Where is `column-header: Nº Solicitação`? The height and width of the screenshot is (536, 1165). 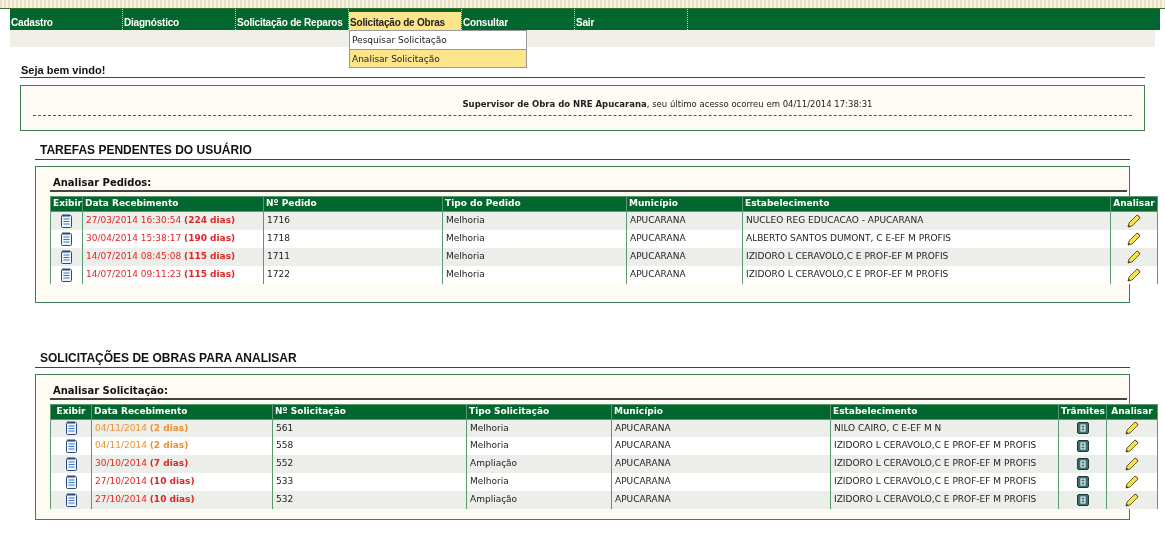 column-header: Nº Solicitação is located at coordinates (369, 411).